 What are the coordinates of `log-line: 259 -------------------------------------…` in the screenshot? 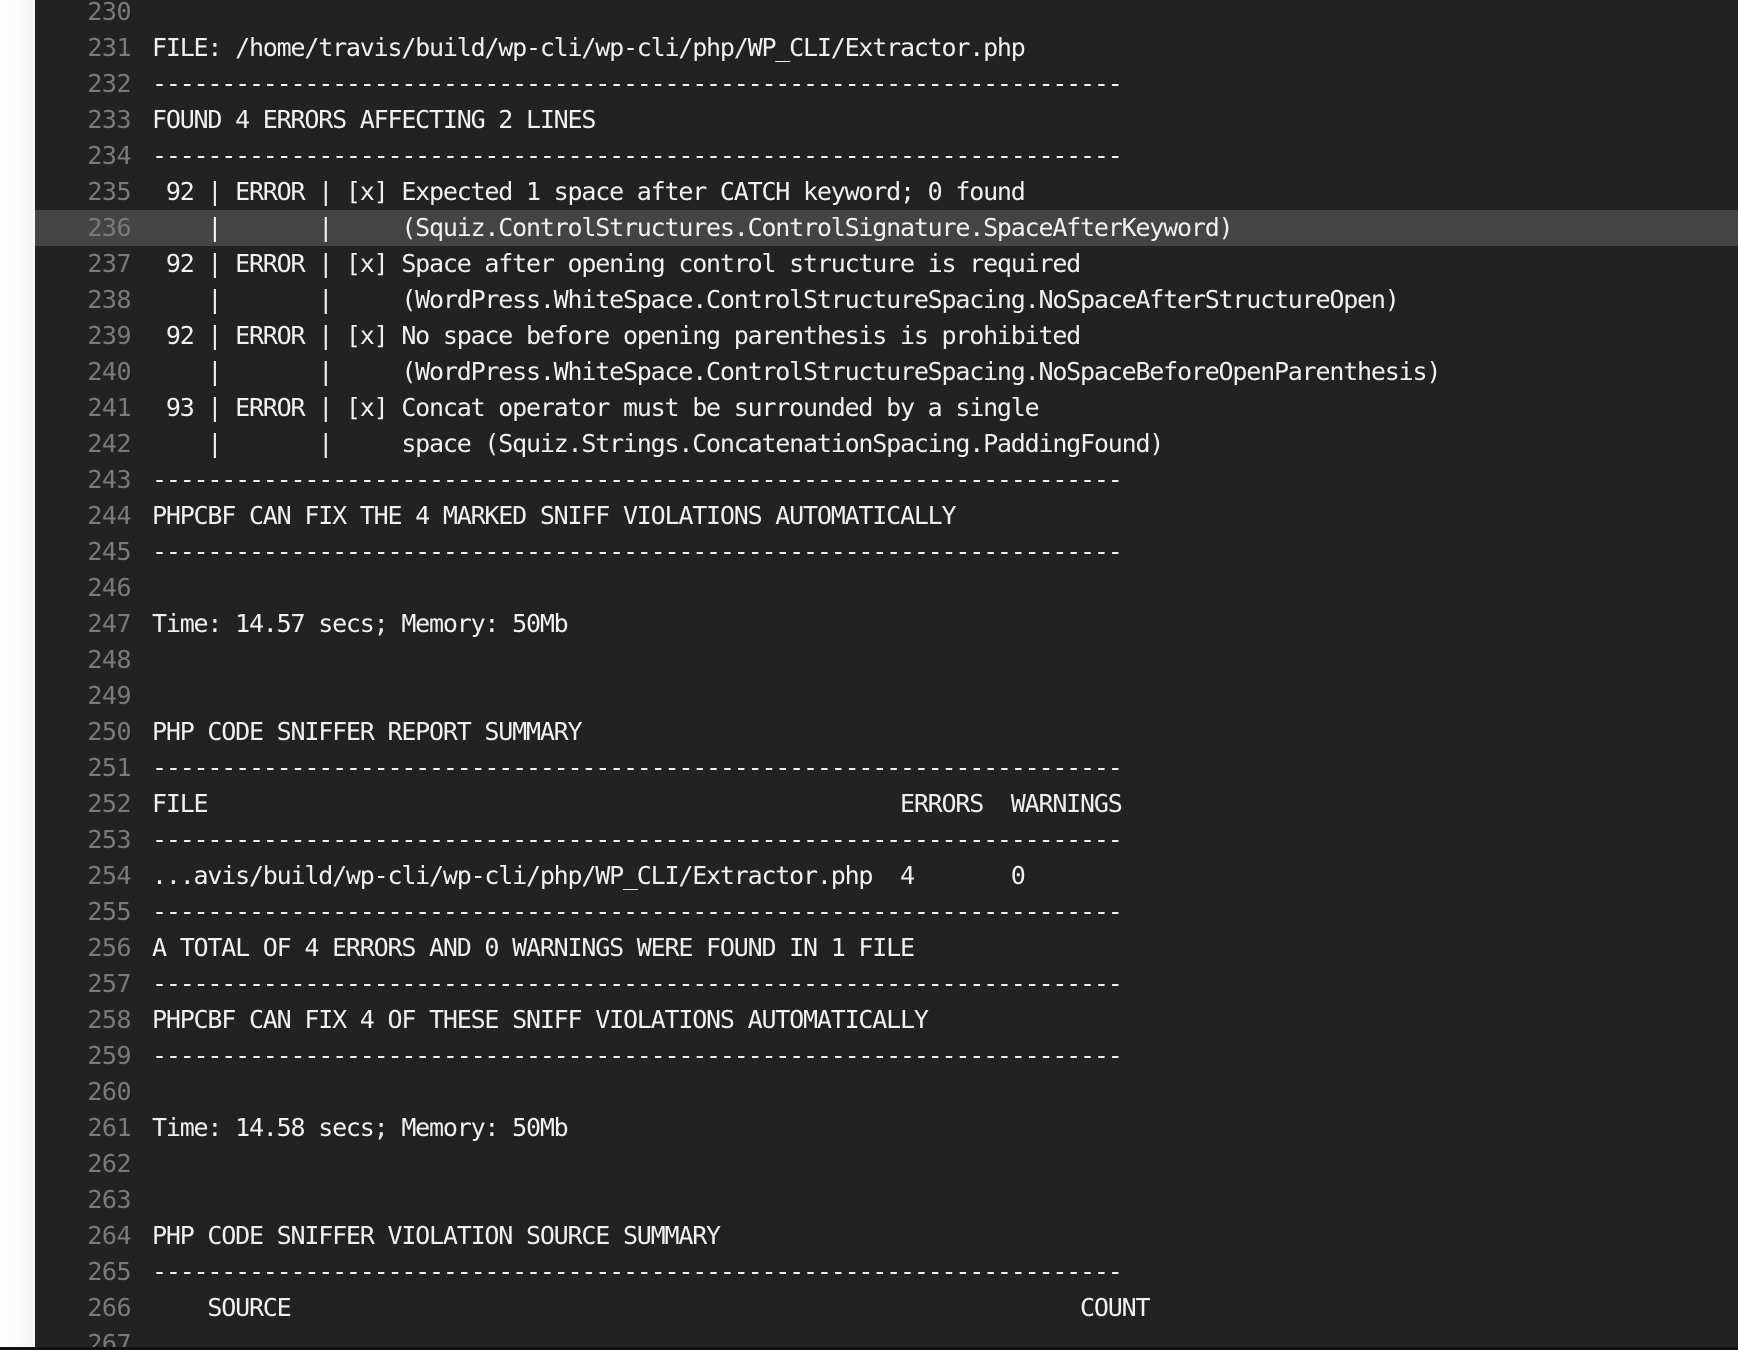 It's located at (886, 1056).